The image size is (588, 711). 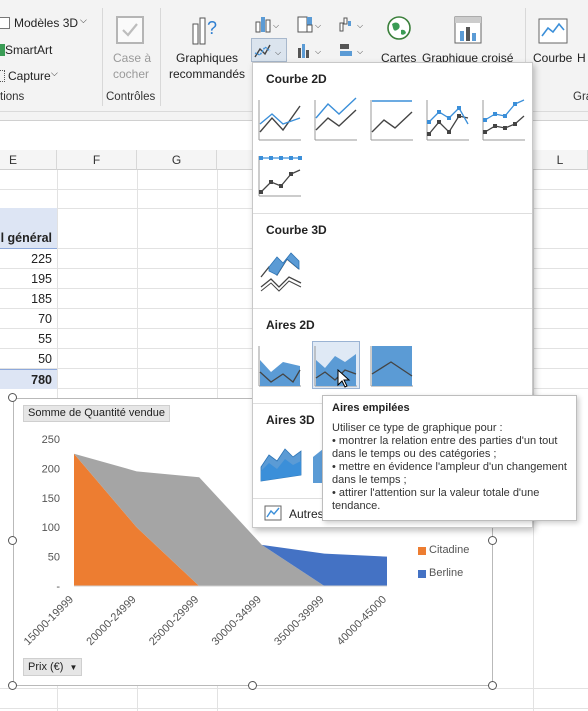 What do you see at coordinates (207, 58) in the screenshot?
I see `recommended-charts-button-line1: Graphiques` at bounding box center [207, 58].